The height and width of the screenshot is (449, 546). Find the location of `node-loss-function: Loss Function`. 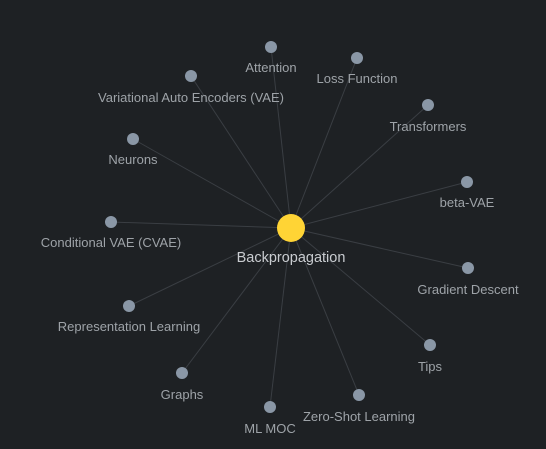

node-loss-function: Loss Function is located at coordinates (357, 69).